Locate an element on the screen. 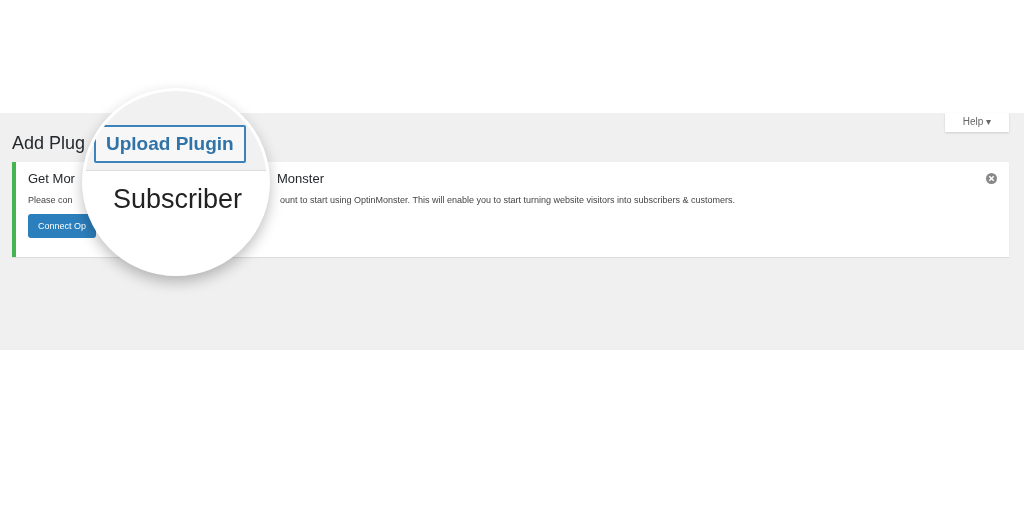  magnified-text: Subscriber is located at coordinates (178, 199).